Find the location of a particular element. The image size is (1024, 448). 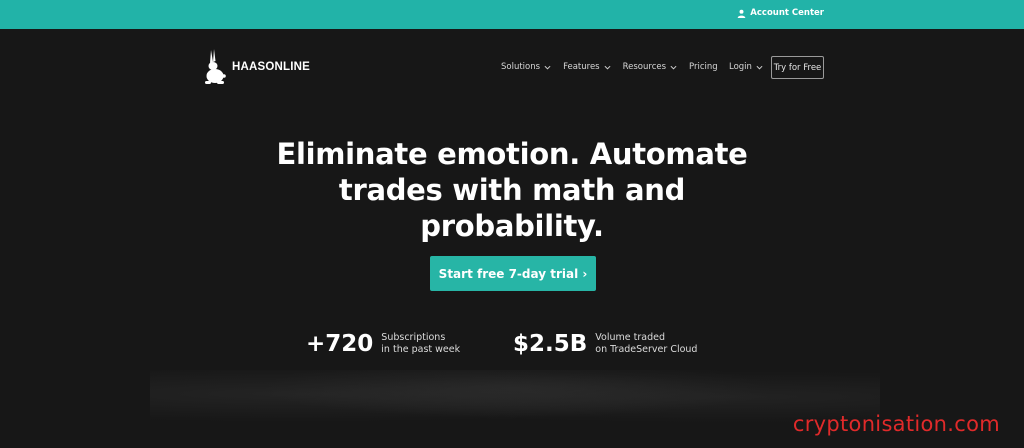

nav-item-resources: Resources is located at coordinates (650, 67).